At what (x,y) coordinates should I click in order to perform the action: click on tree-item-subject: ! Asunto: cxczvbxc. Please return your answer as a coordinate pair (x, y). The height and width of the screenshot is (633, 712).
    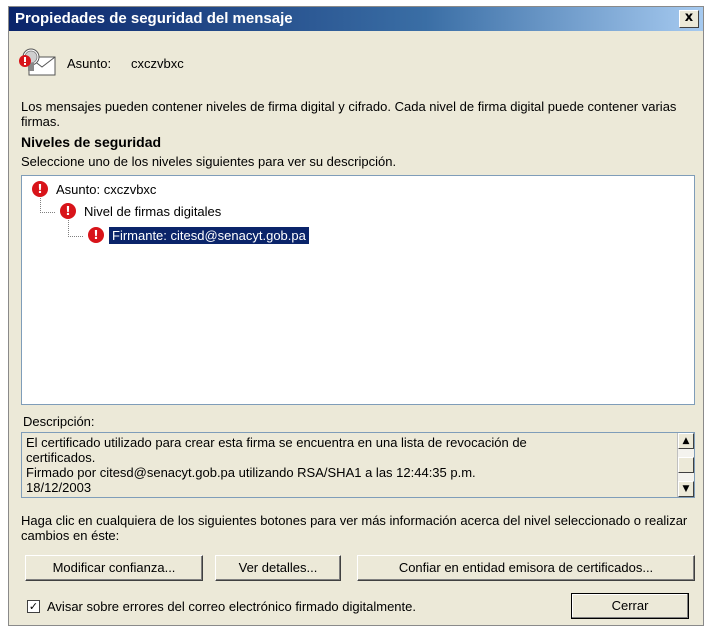
    Looking at the image, I should click on (95, 189).